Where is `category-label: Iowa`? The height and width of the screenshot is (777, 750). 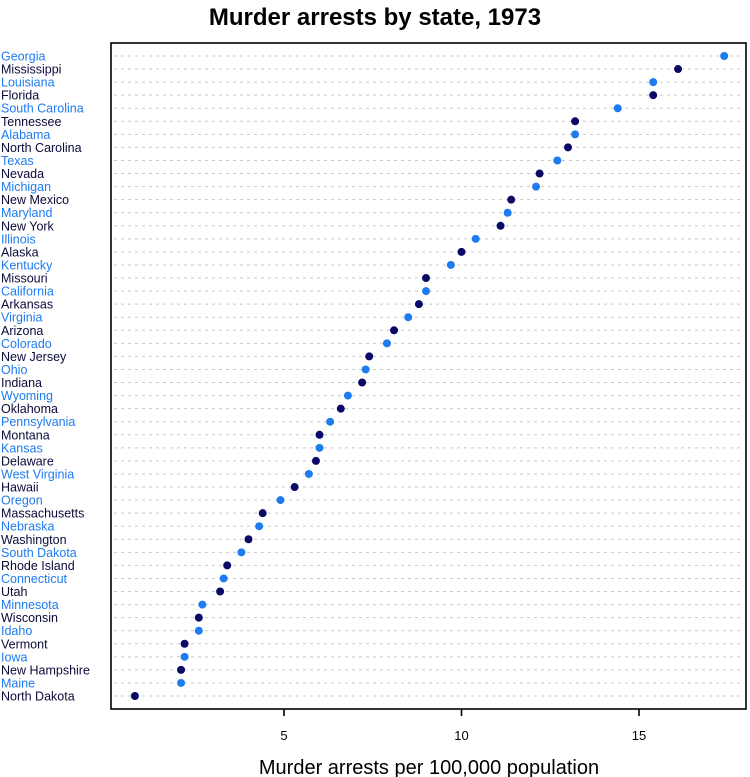 category-label: Iowa is located at coordinates (14, 657).